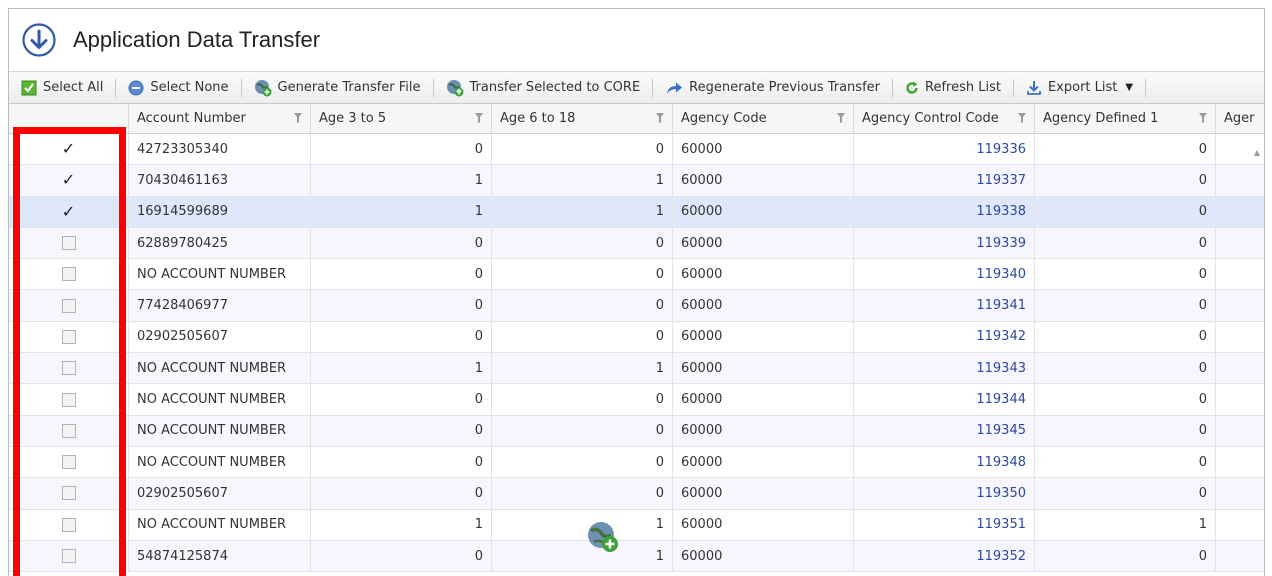 The image size is (1272, 576). I want to click on agency-defined-1-cell: 0, so click(1125, 243).